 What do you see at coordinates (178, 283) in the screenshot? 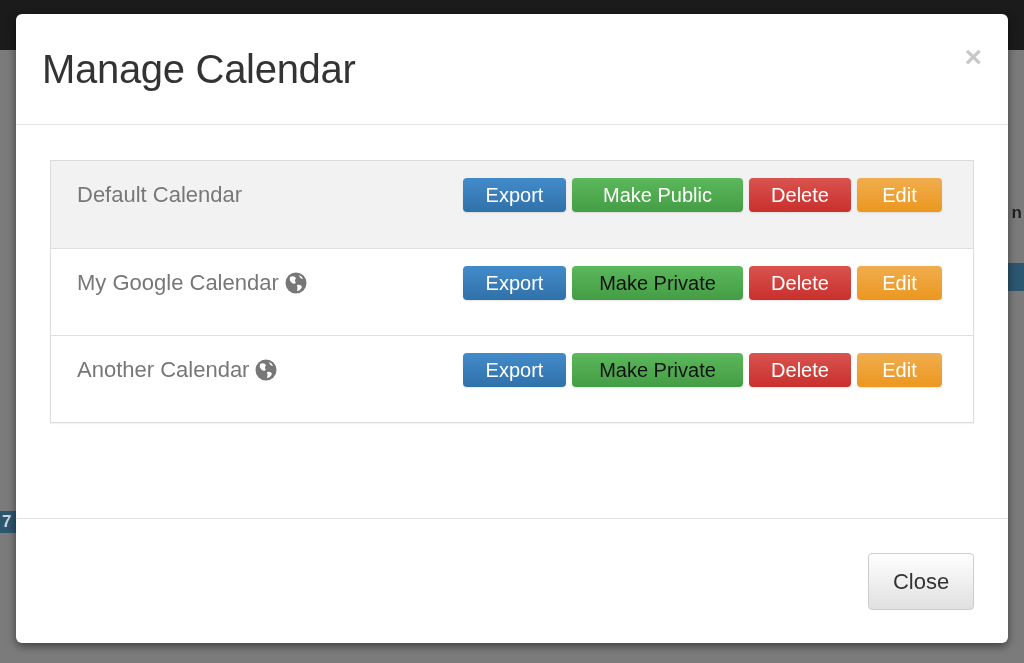
I see `calendar-name: My Google Calendar` at bounding box center [178, 283].